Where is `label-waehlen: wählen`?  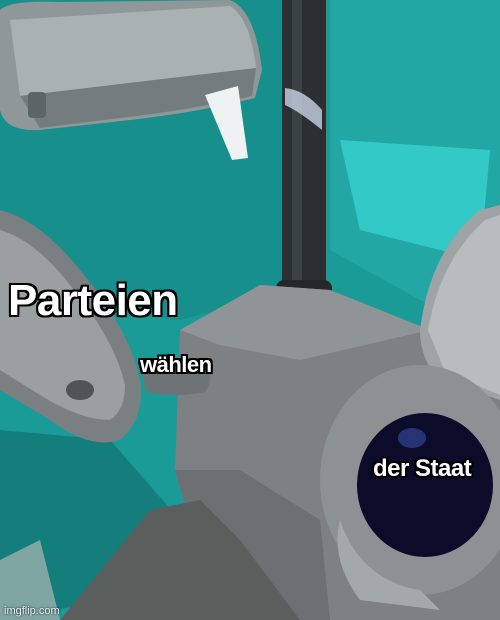 label-waehlen: wählen is located at coordinates (176, 364).